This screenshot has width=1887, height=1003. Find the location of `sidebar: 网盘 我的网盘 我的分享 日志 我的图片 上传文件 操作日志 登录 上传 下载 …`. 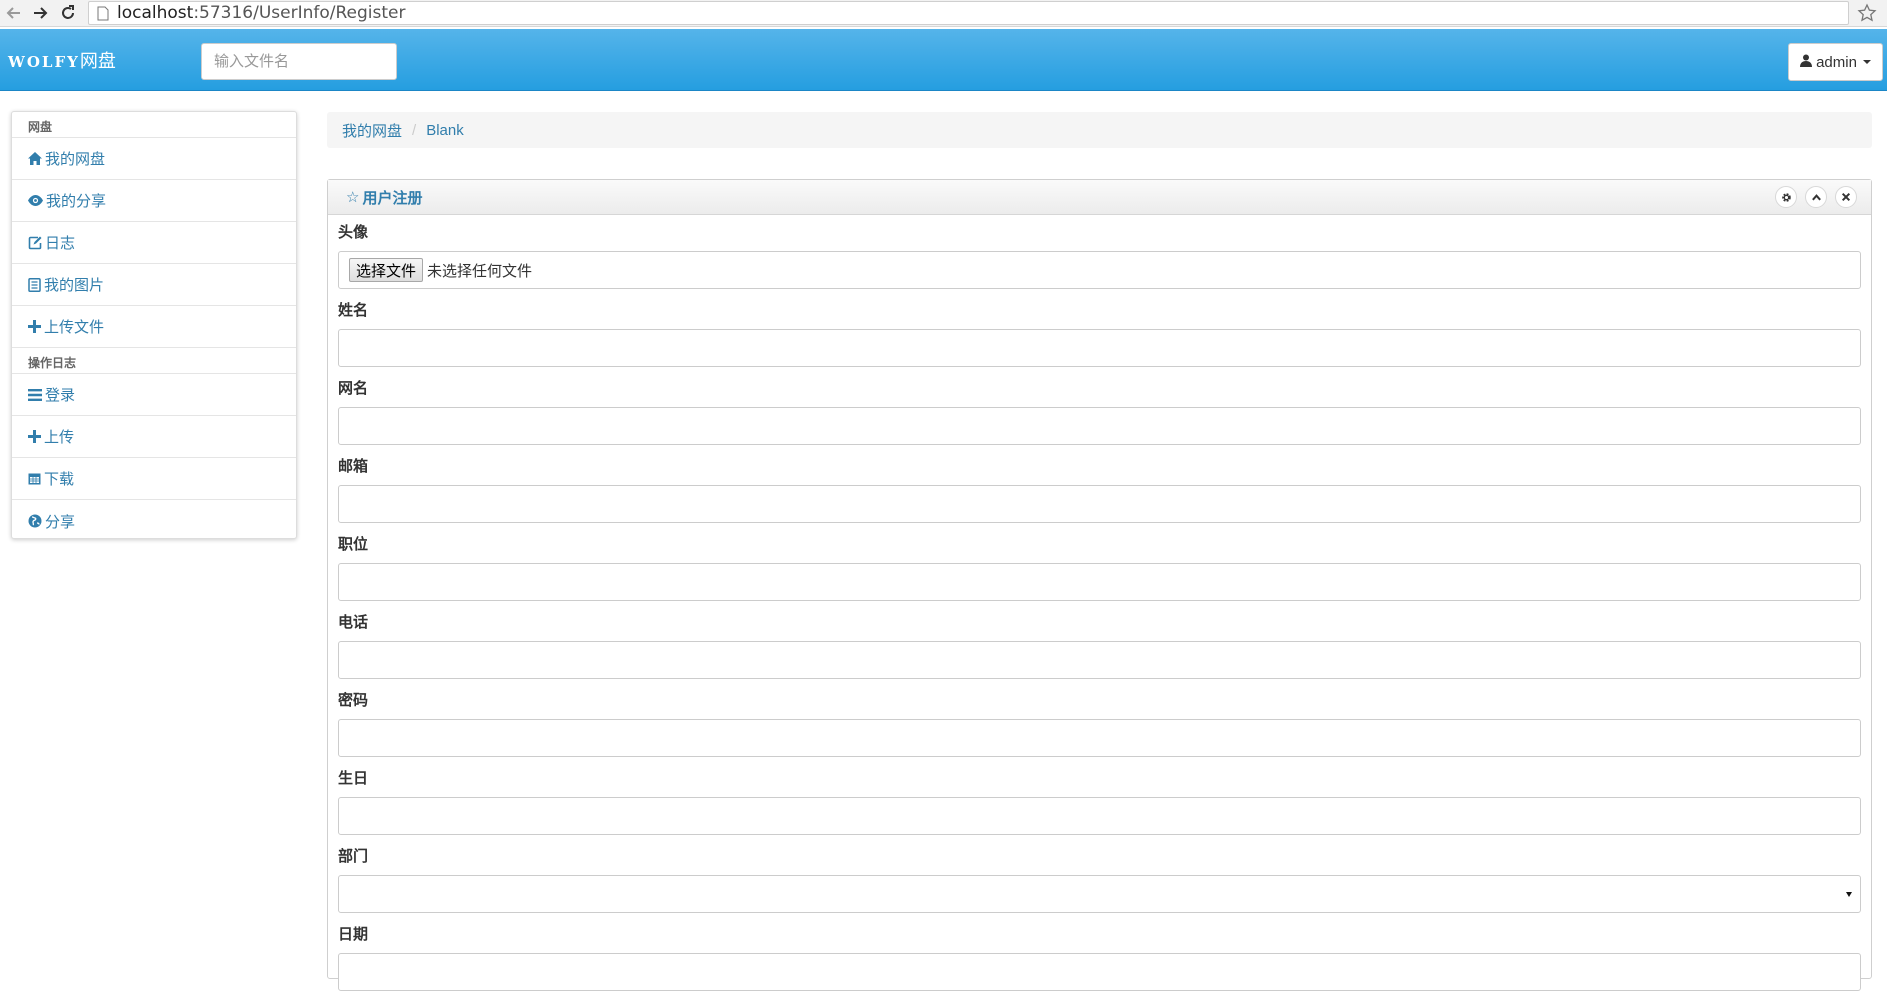

sidebar: 网盘 我的网盘 我的分享 日志 我的图片 上传文件 操作日志 登录 上传 下载 … is located at coordinates (154, 325).